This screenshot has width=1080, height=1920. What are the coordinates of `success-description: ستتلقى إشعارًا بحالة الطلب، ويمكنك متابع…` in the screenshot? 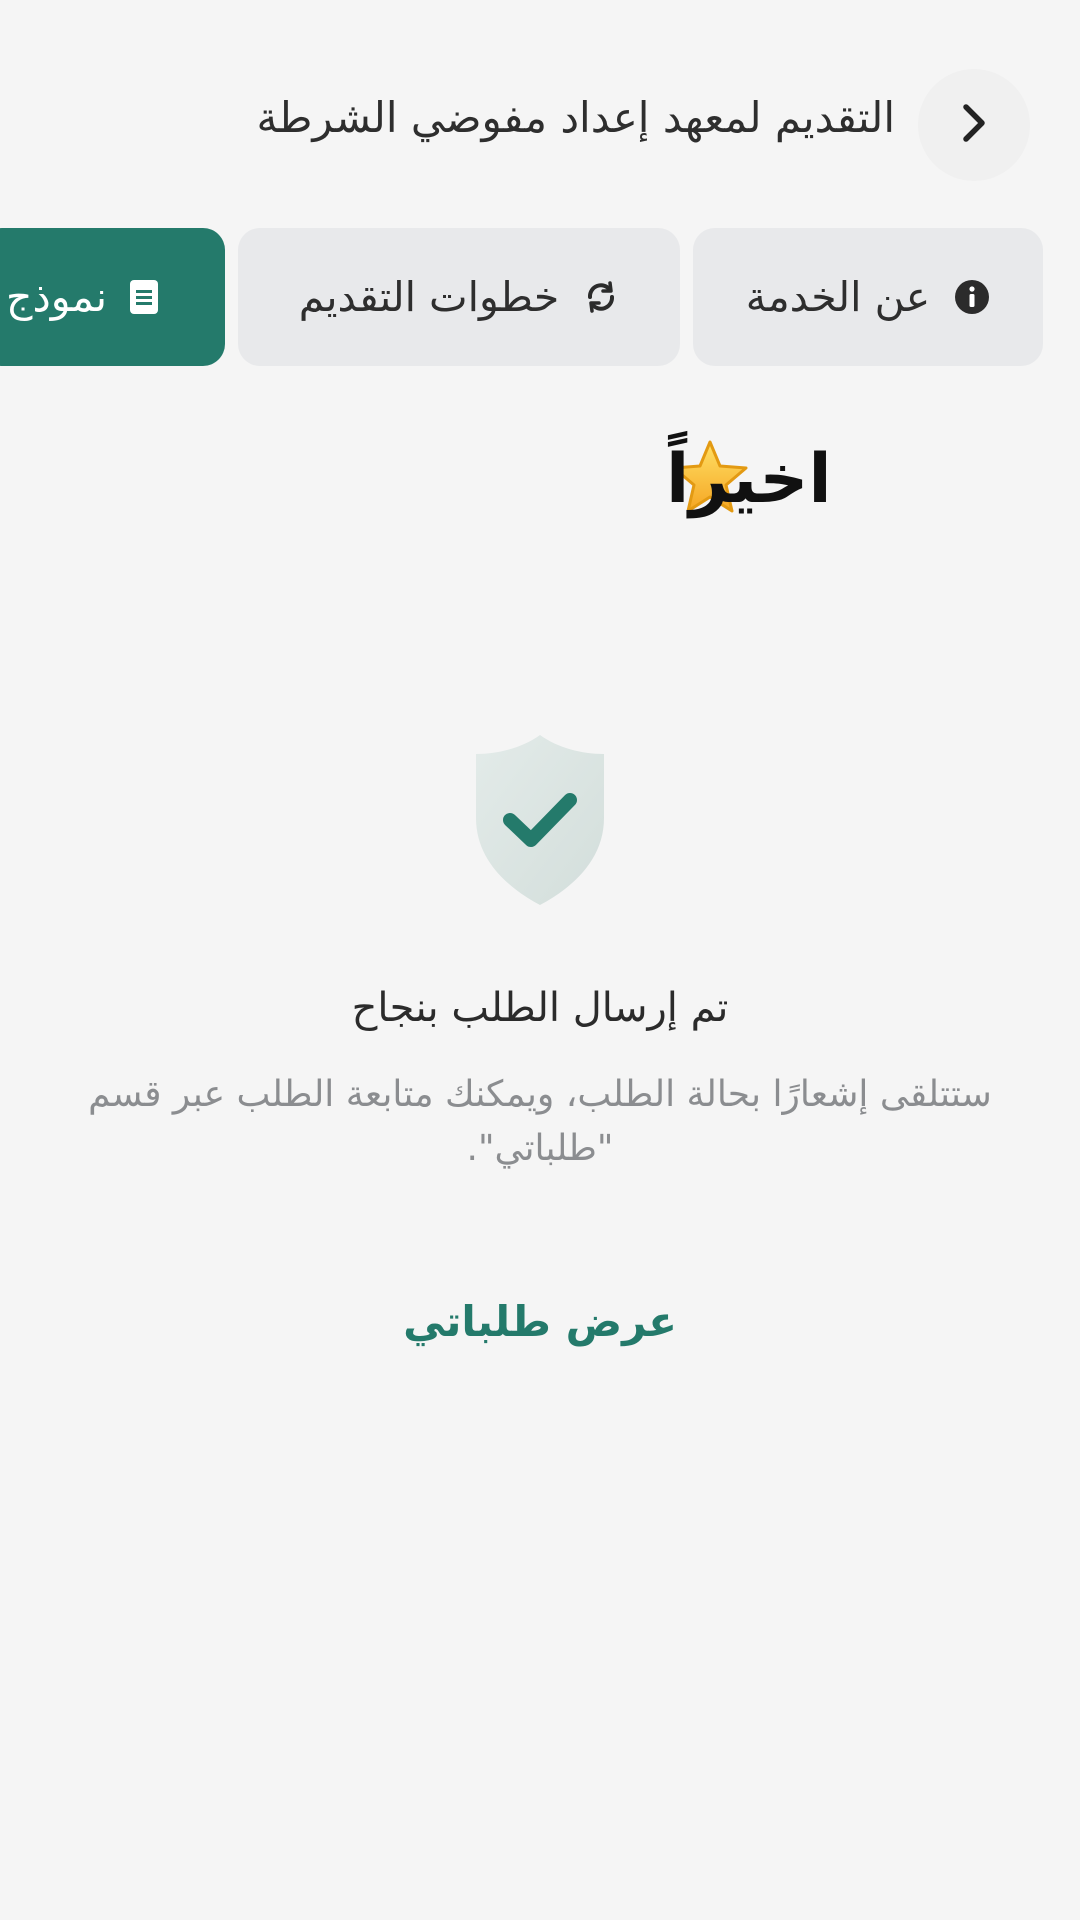 It's located at (540, 1121).